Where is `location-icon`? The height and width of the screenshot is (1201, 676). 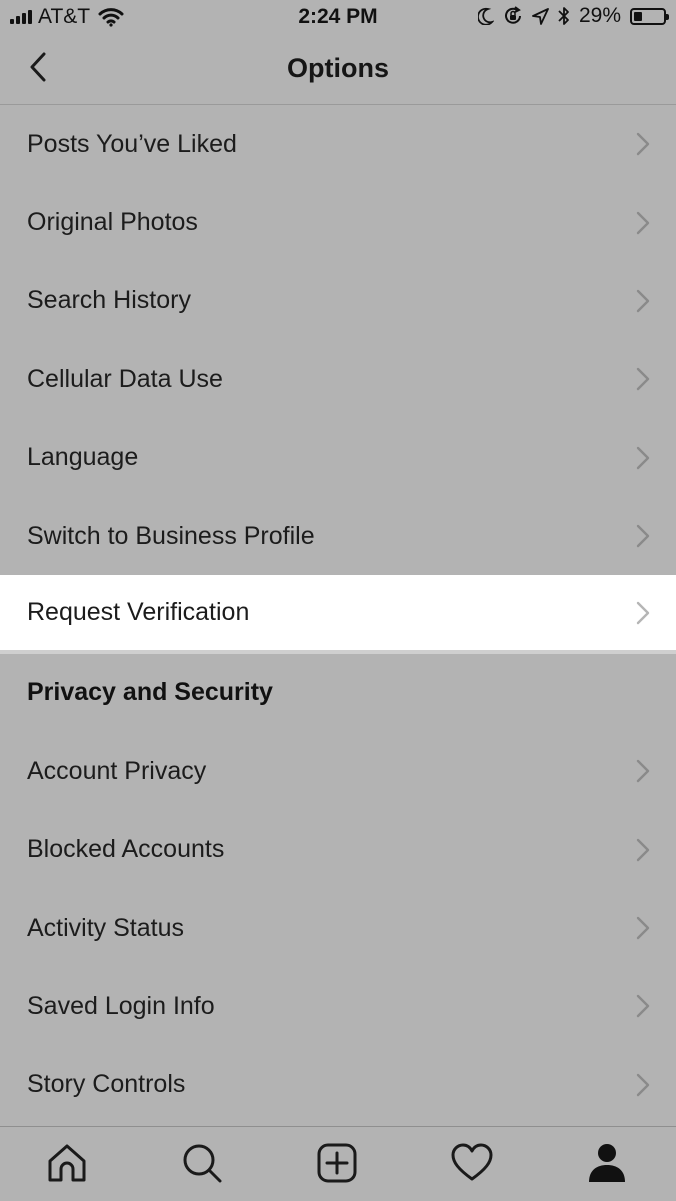 location-icon is located at coordinates (540, 16).